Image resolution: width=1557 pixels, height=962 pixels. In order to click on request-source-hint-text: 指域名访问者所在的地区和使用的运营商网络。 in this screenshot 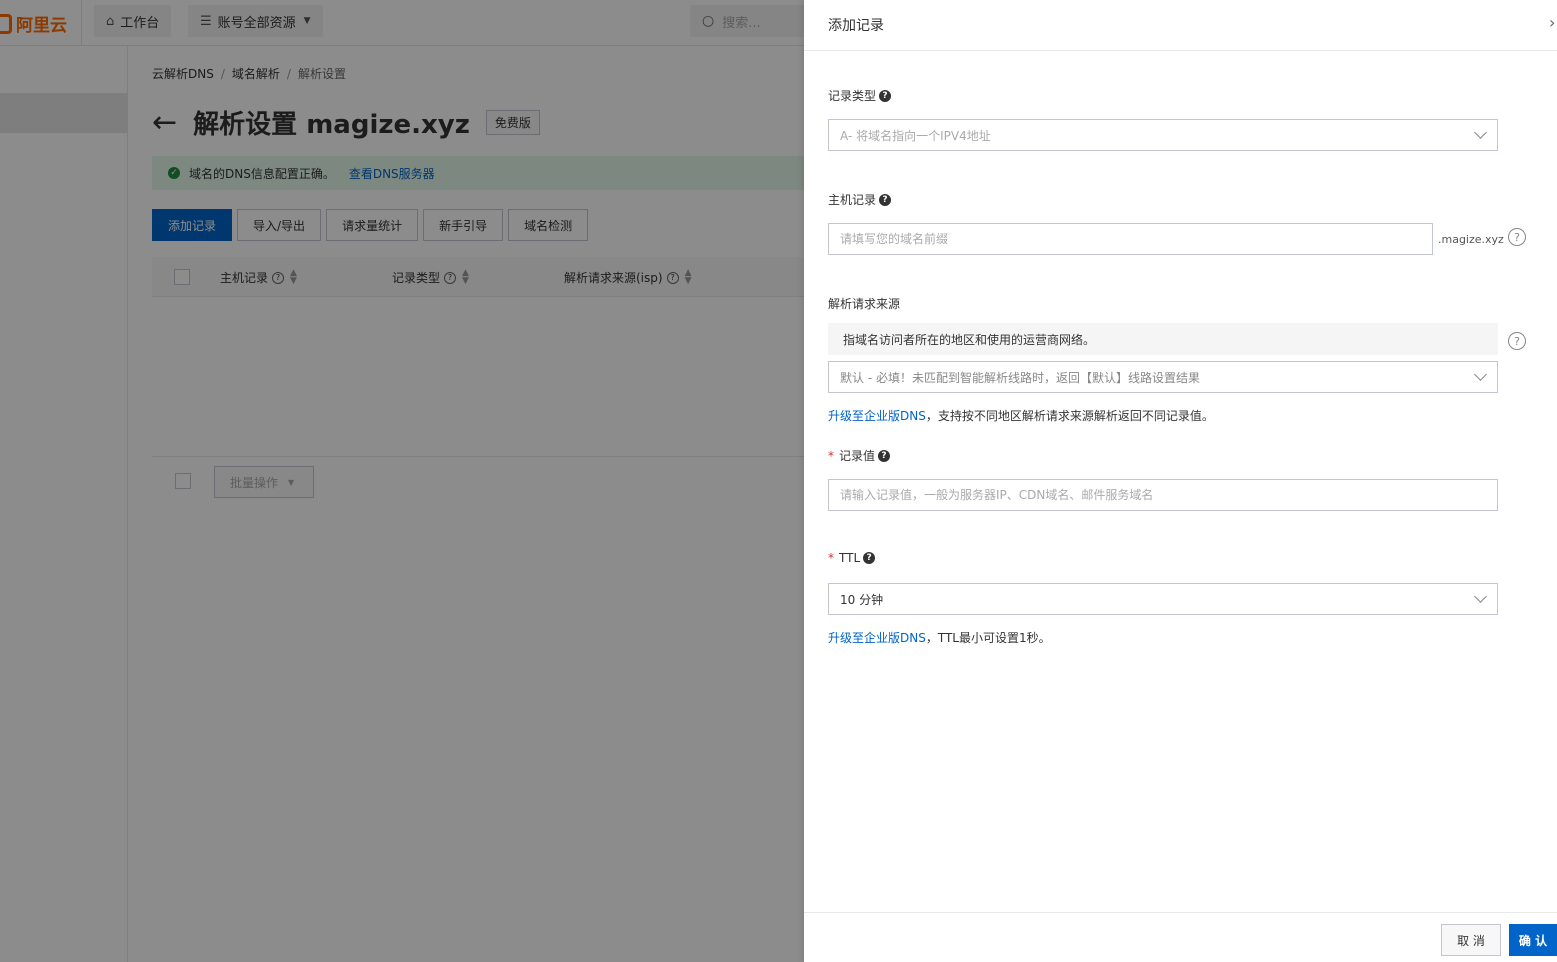, I will do `click(969, 339)`.